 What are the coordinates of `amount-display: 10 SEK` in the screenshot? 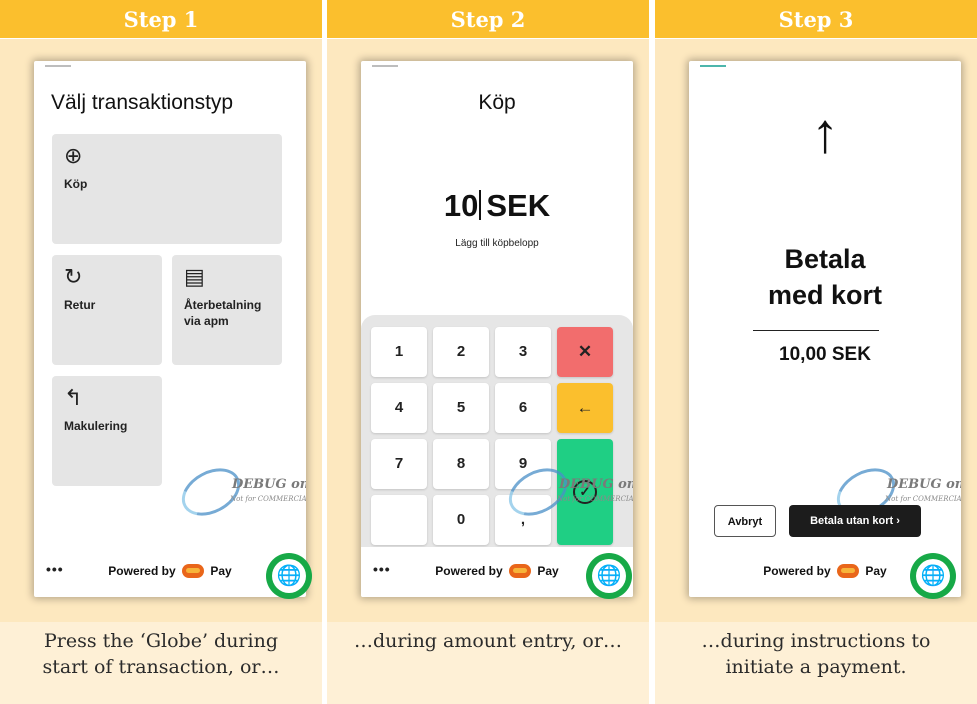 It's located at (497, 206).